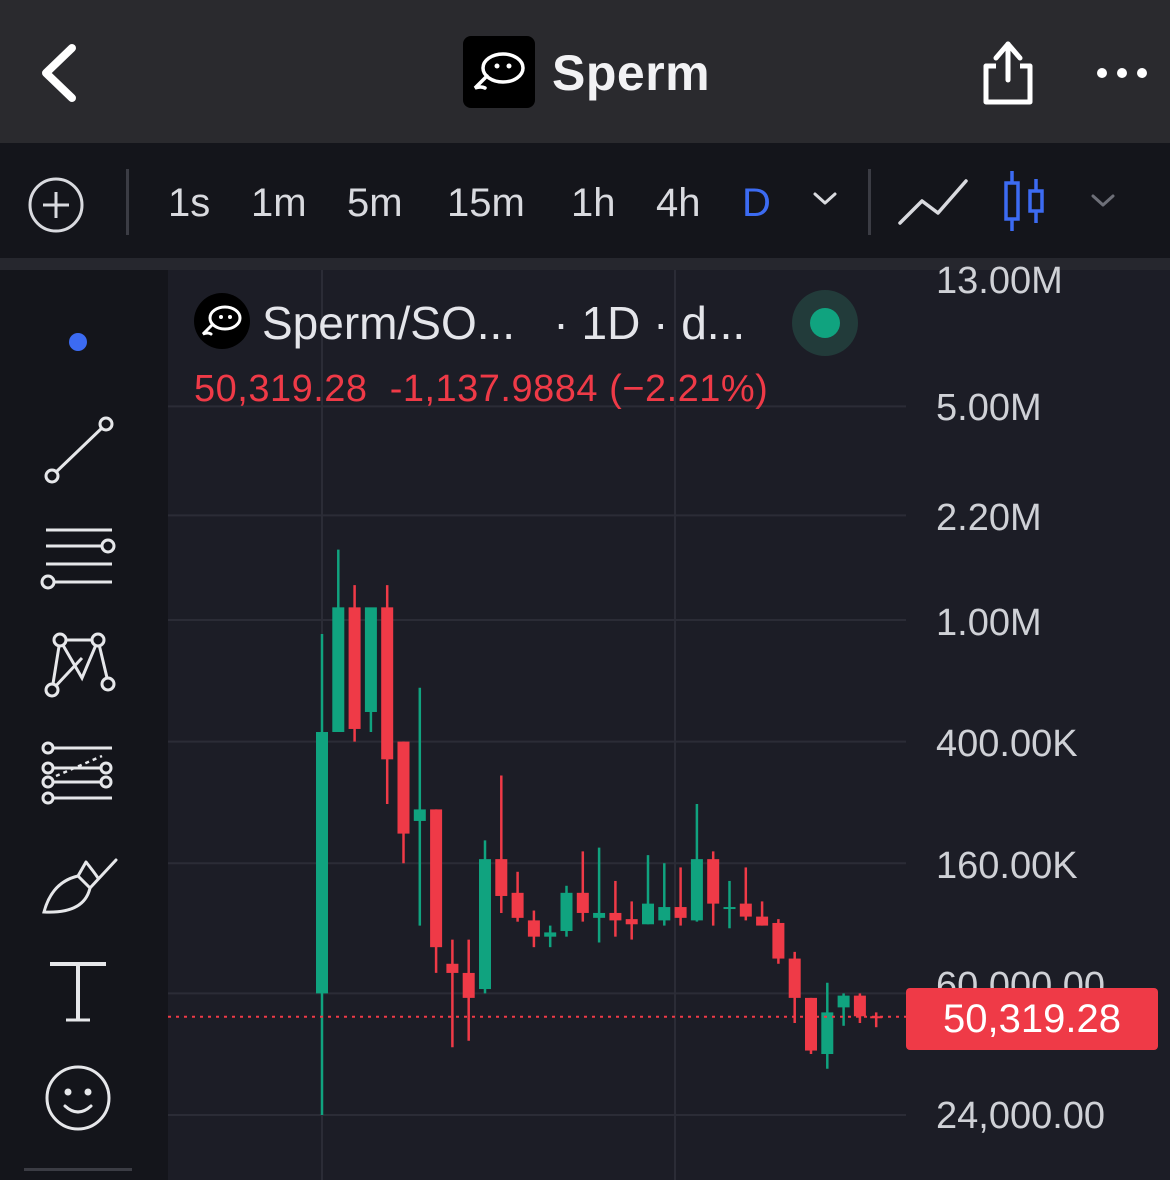  Describe the element at coordinates (989, 408) in the screenshot. I see `price-scale-label: 5.00M` at that location.